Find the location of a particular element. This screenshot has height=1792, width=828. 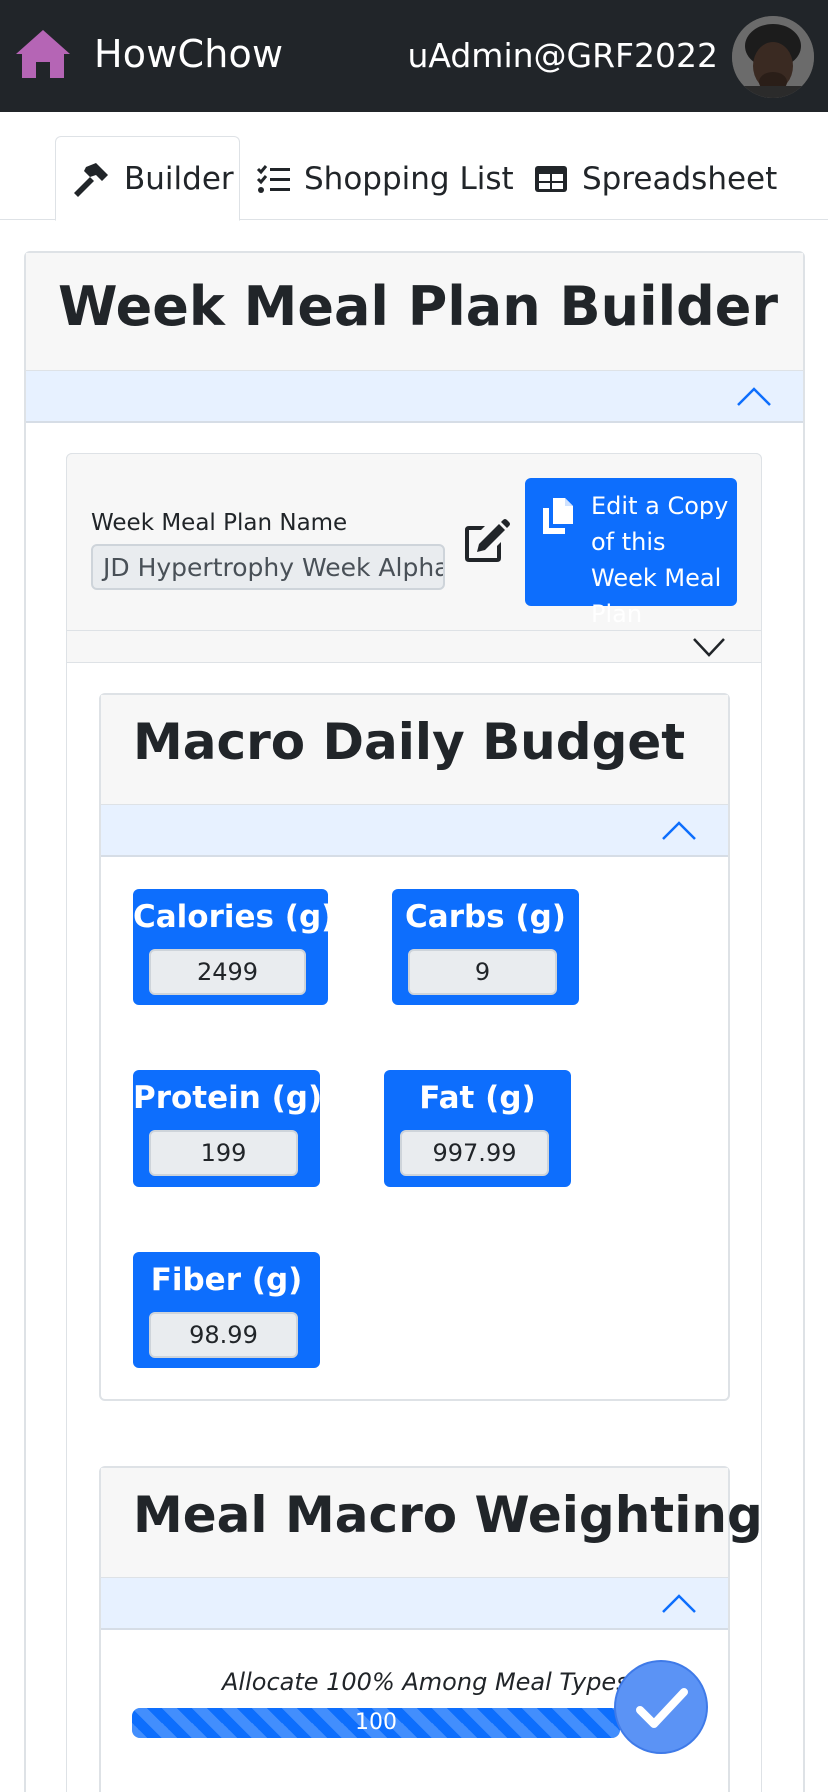

carbs-label: Carbs (g) is located at coordinates (485, 917).